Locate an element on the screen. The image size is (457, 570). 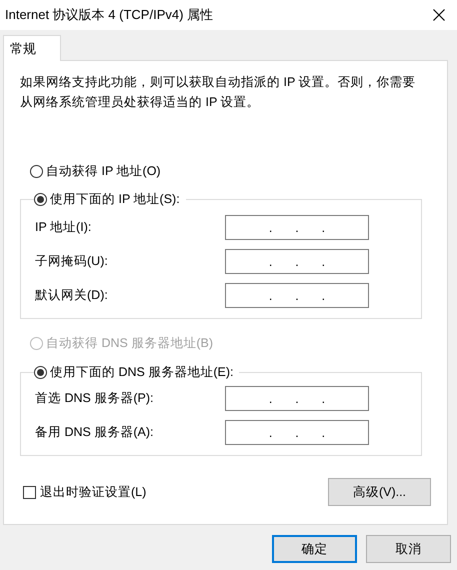
checkbox is located at coordinates (29, 492).